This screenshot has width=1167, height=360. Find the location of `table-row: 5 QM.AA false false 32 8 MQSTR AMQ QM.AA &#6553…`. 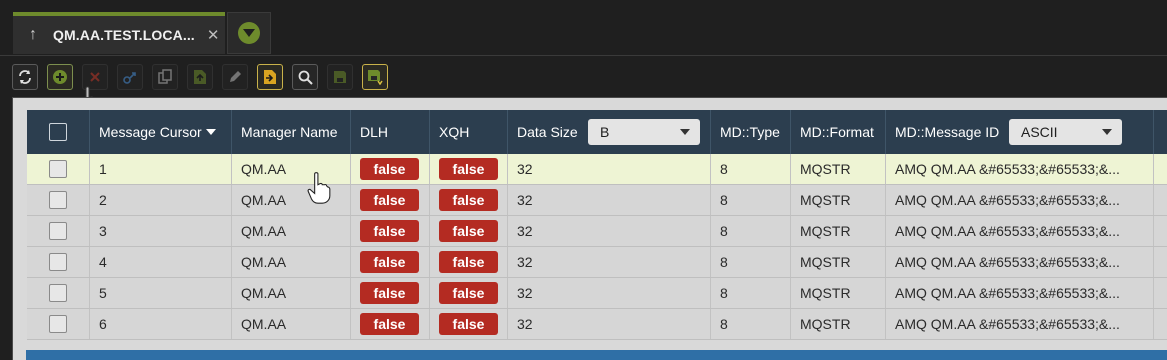

table-row: 5 QM.AA false false 32 8 MQSTR AMQ QM.AA &#6553… is located at coordinates (597, 293).